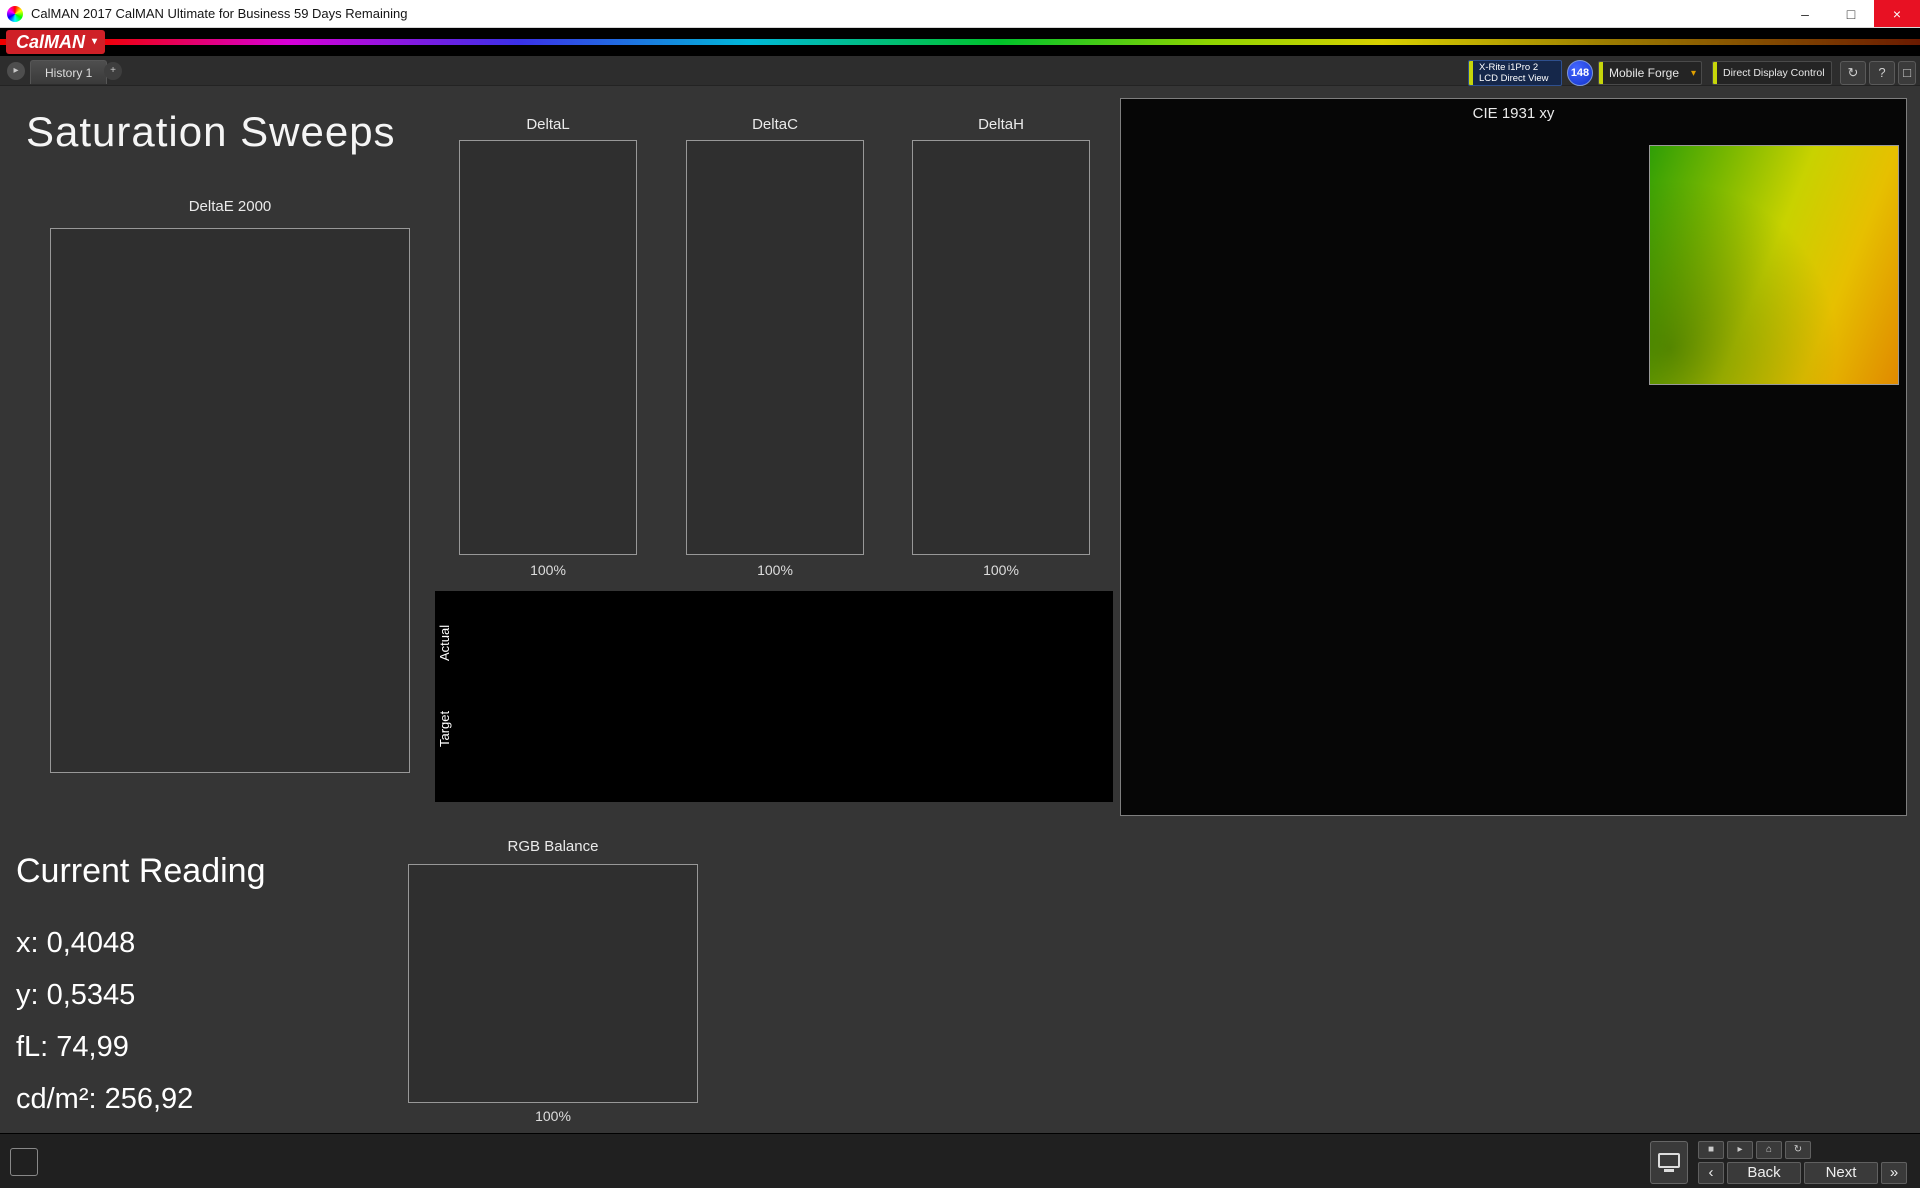 The width and height of the screenshot is (1920, 1188). What do you see at coordinates (1851, 13) in the screenshot?
I see `maximize-button: □` at bounding box center [1851, 13].